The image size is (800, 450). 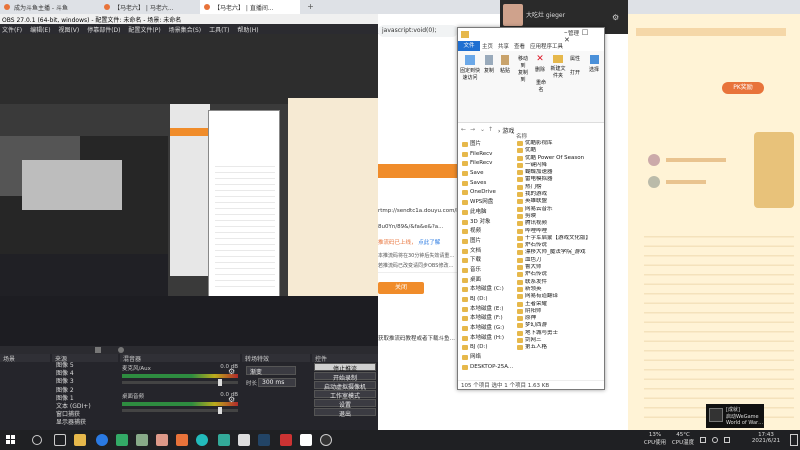 I want to click on source-item: 文本 (GDI+), so click(x=85, y=407).